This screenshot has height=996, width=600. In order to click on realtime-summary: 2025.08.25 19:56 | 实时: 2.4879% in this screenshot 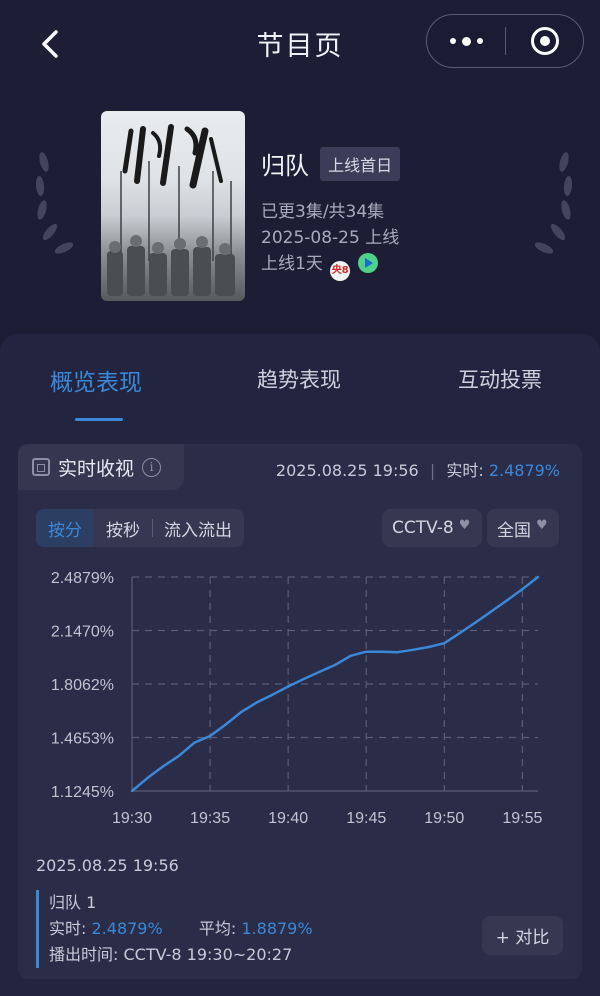, I will do `click(417, 470)`.